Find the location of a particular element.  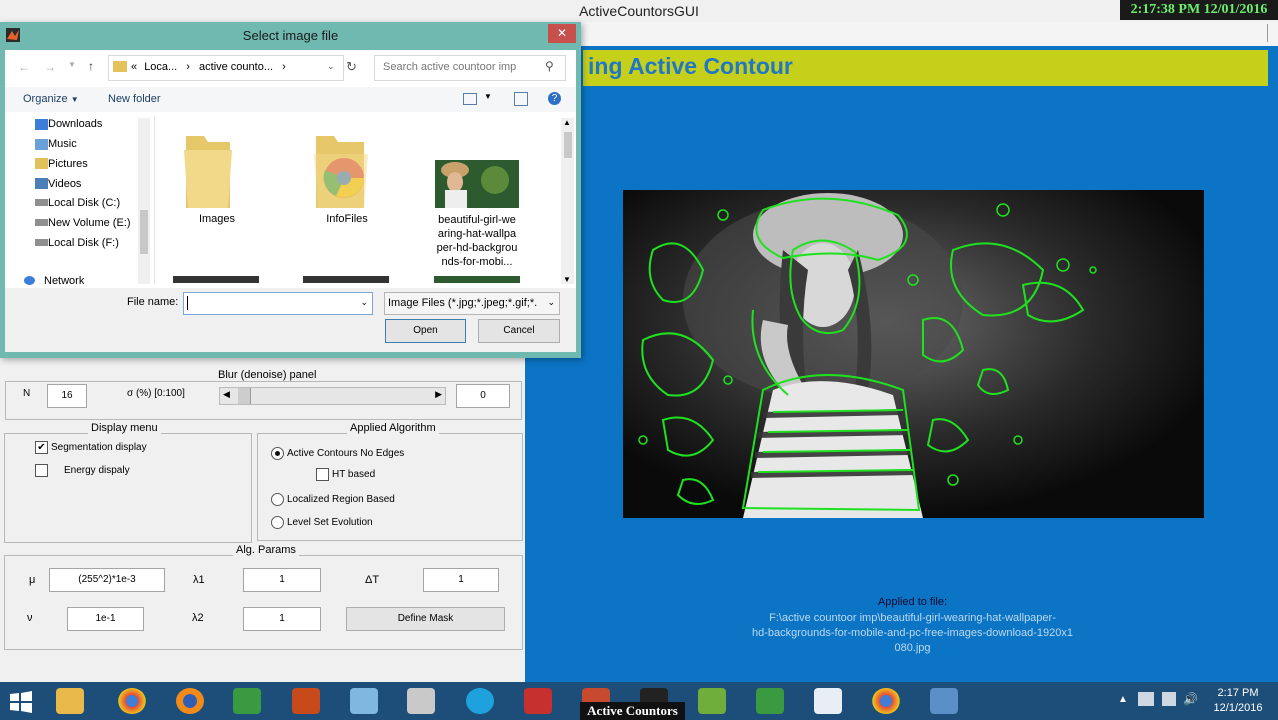

nav-network: Network is located at coordinates (64, 279).